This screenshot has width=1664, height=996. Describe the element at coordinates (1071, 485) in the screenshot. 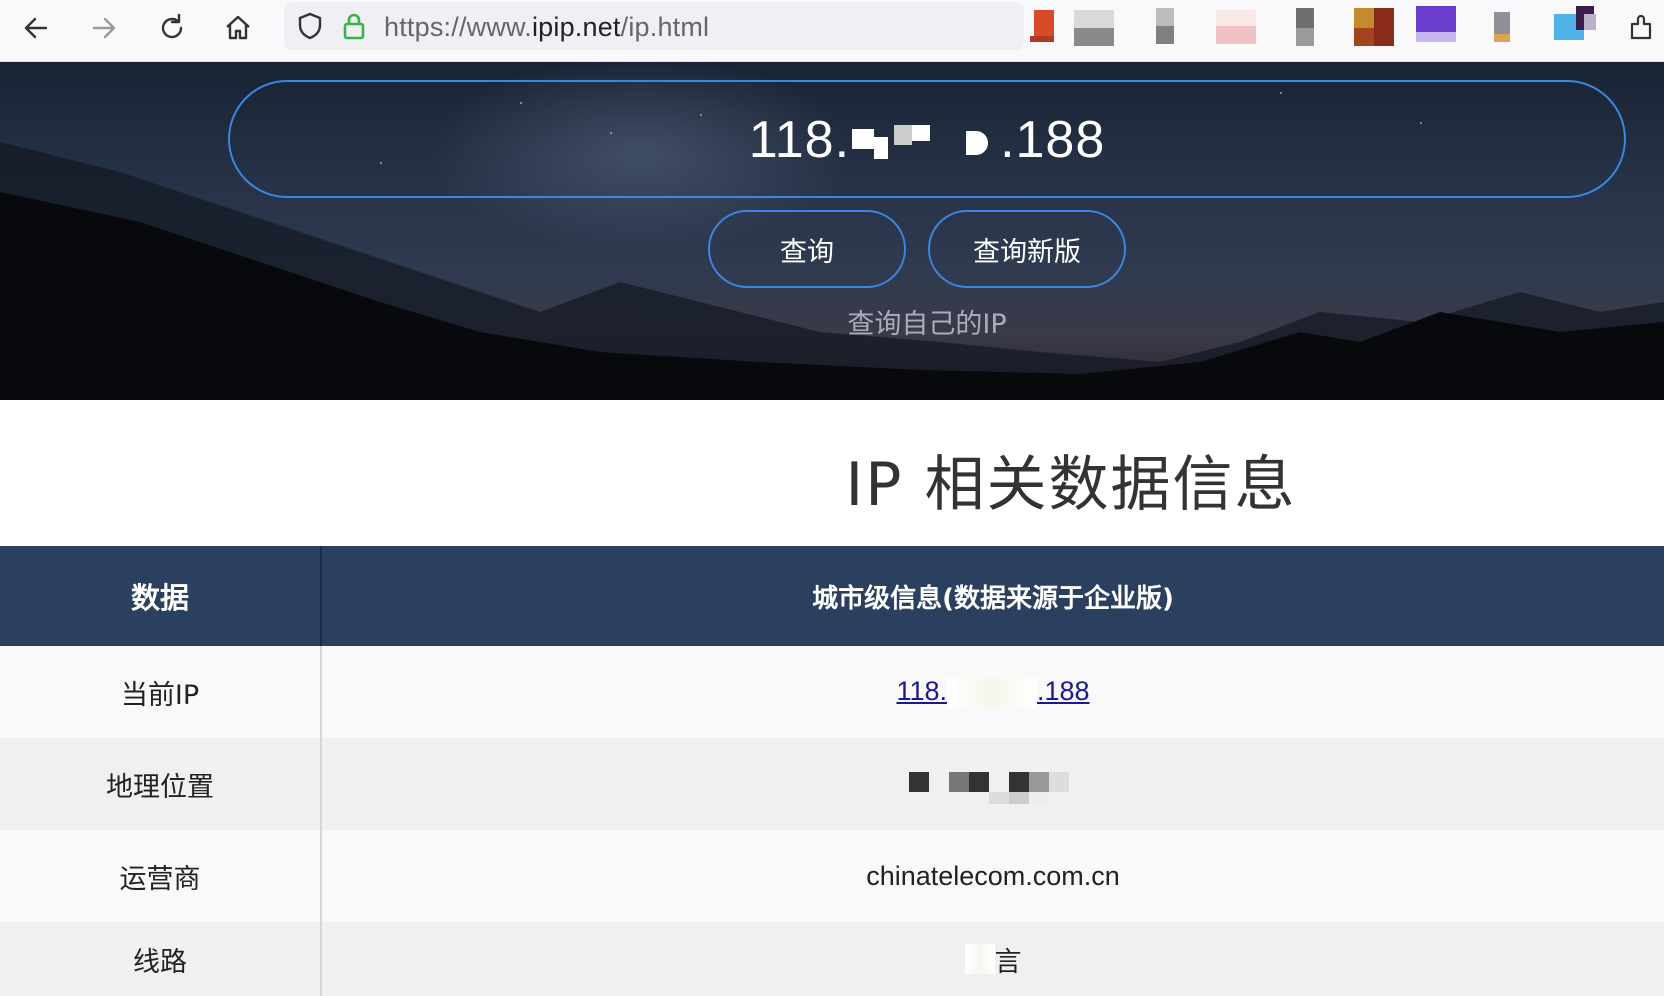

I see `section-title: IP 相关数据信息` at that location.